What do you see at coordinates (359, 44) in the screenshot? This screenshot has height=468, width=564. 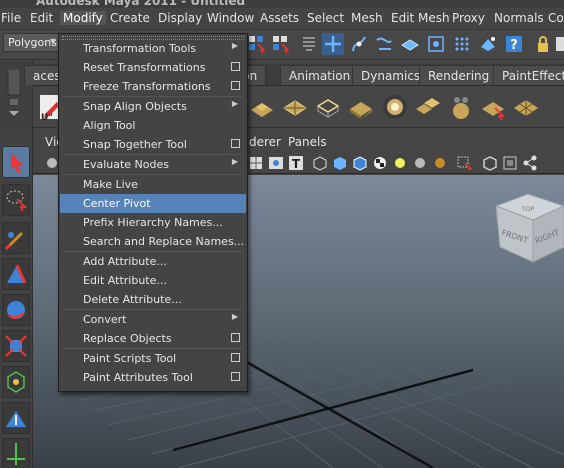 I see `snap-to-curve-icon` at bounding box center [359, 44].